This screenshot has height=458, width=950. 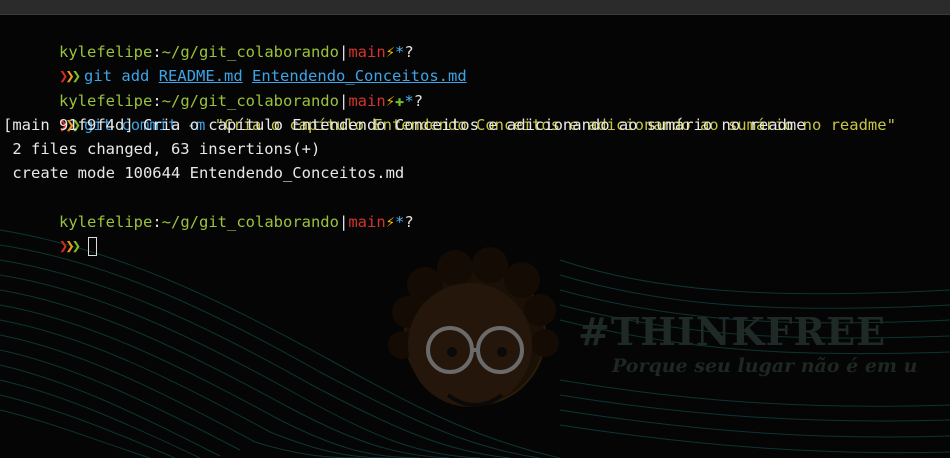 I want to click on wallpaper-tagline: Porque seu lugar não é em u, so click(x=765, y=366).